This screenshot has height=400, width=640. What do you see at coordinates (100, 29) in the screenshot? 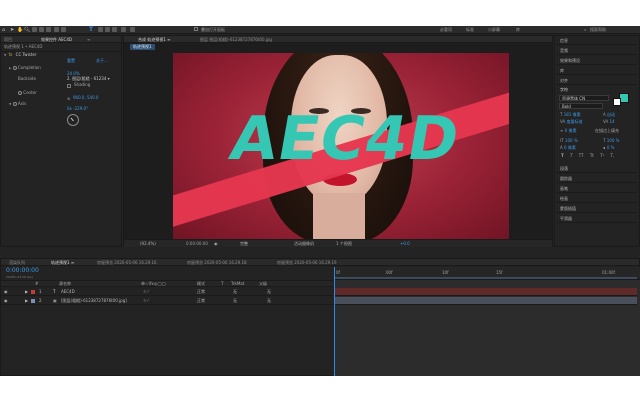
I see `brush-tool-icon` at bounding box center [100, 29].